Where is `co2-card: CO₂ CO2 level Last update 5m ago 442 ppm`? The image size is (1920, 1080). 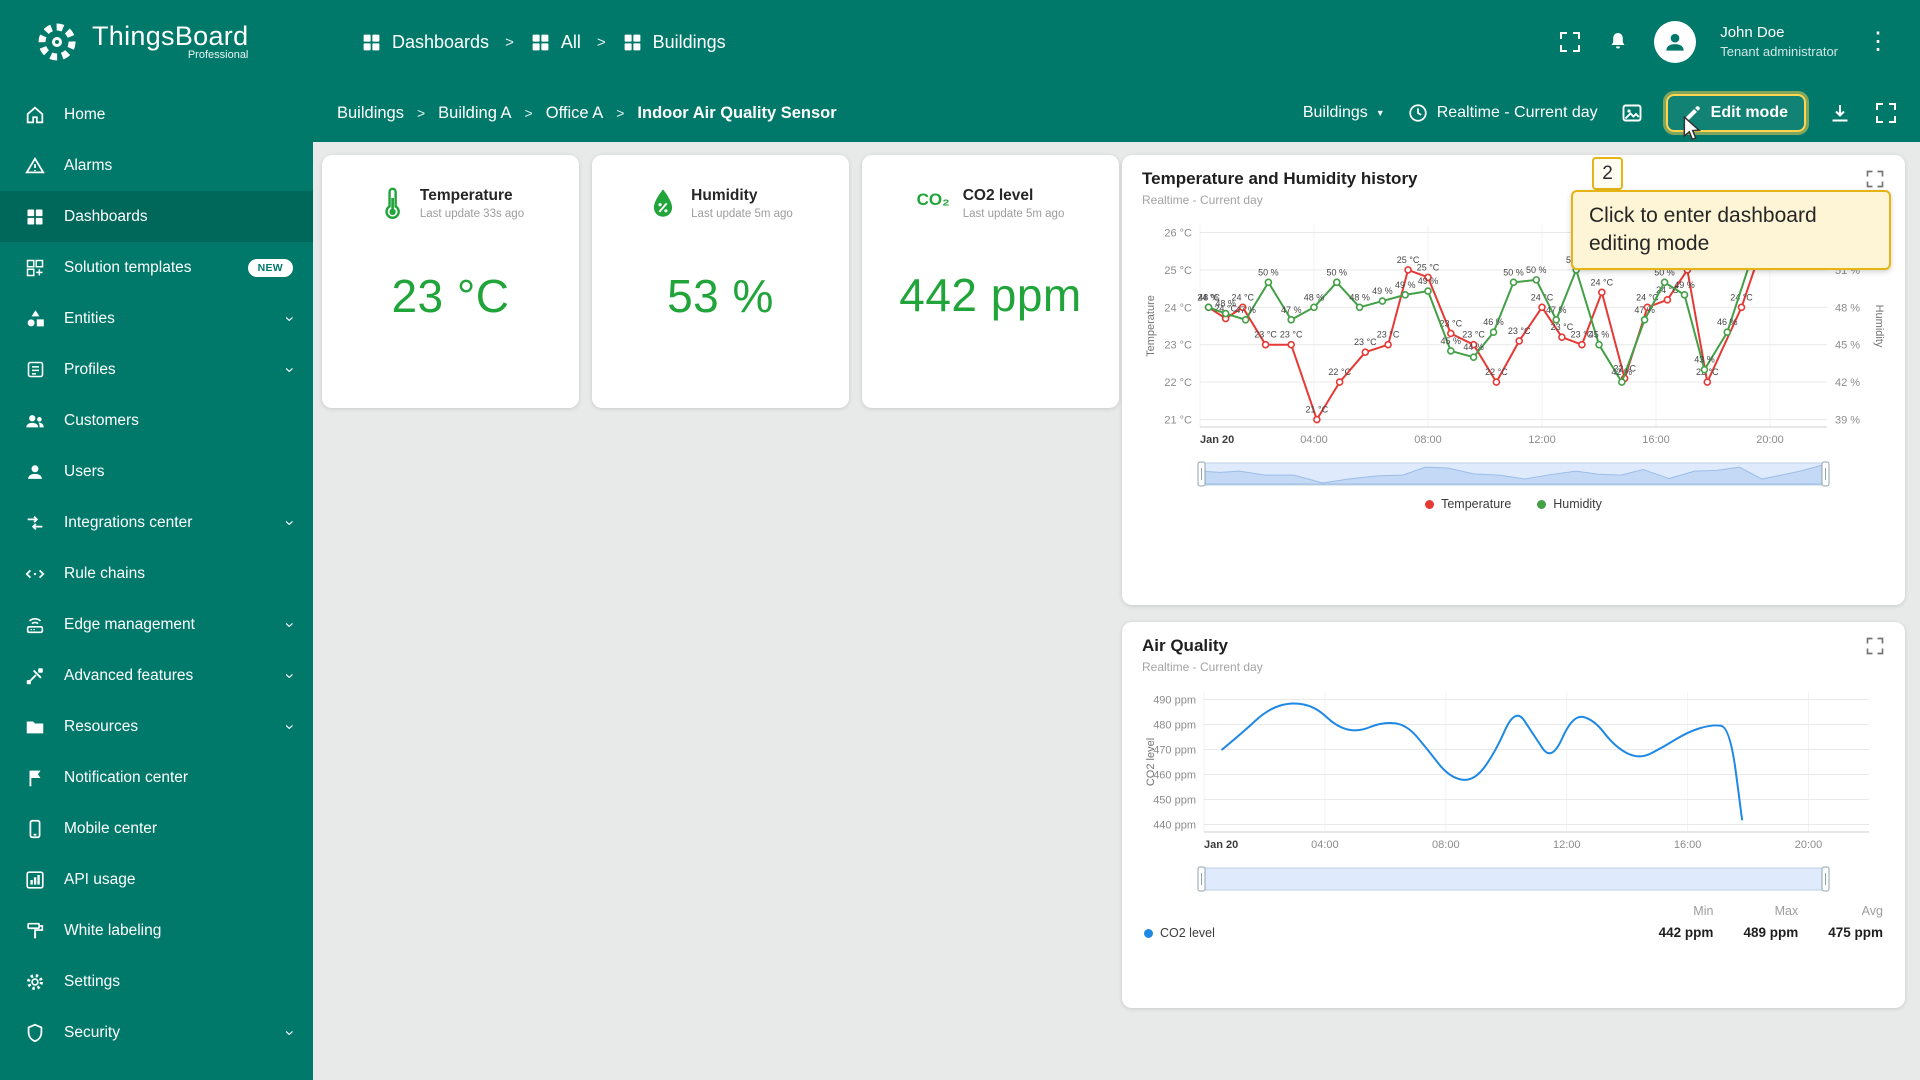 co2-card: CO₂ CO2 level Last update 5m ago 442 ppm is located at coordinates (990, 281).